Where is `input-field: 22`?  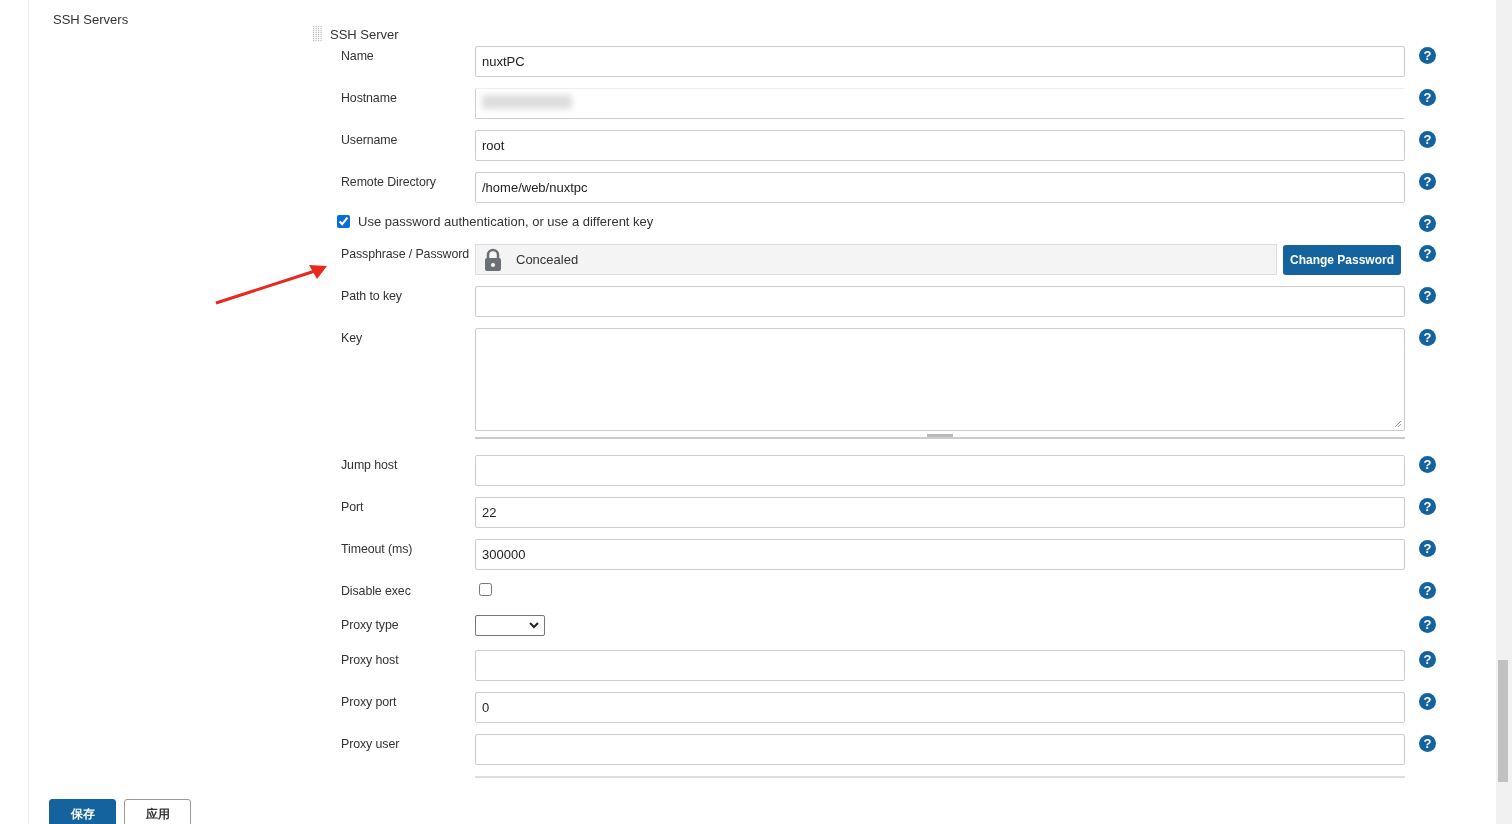
input-field: 22 is located at coordinates (940, 512).